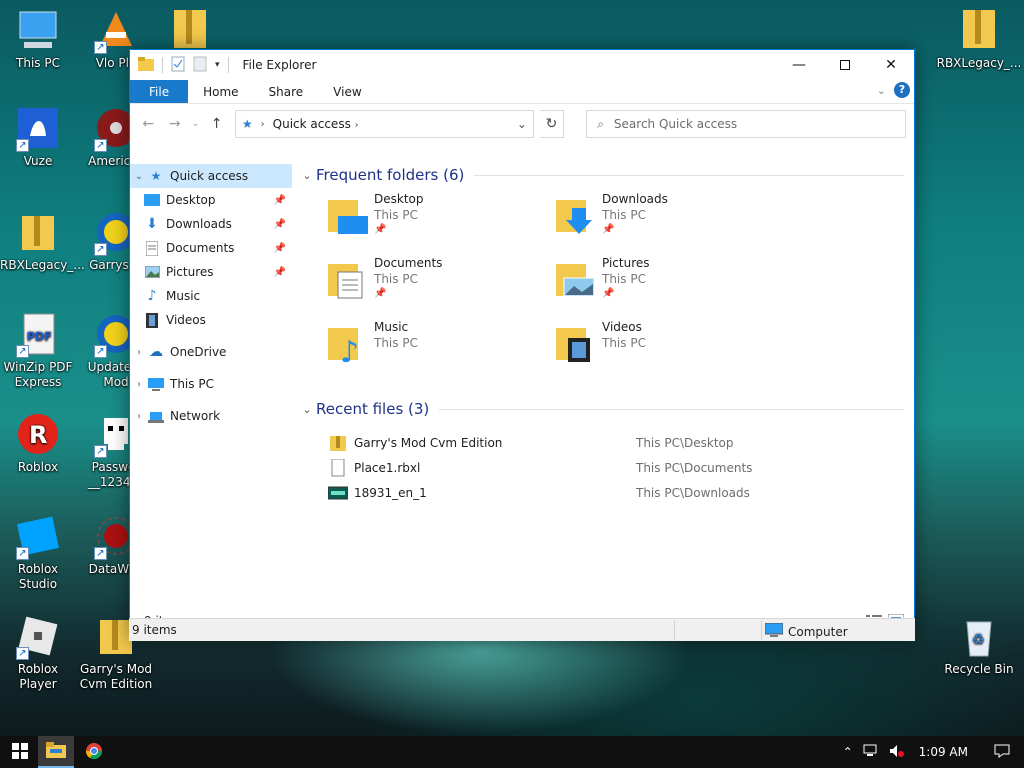 The width and height of the screenshot is (1024, 768). I want to click on recent-file-path: This PC\Documents, so click(694, 467).